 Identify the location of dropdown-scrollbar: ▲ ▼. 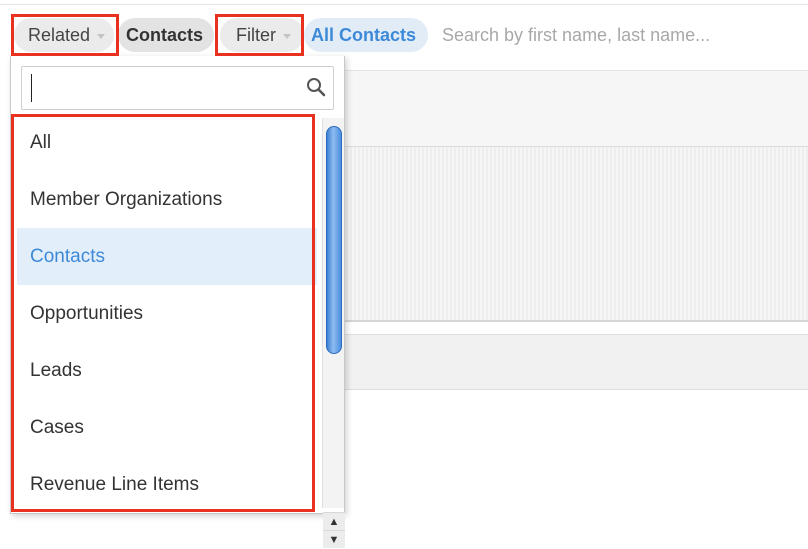
(333, 333).